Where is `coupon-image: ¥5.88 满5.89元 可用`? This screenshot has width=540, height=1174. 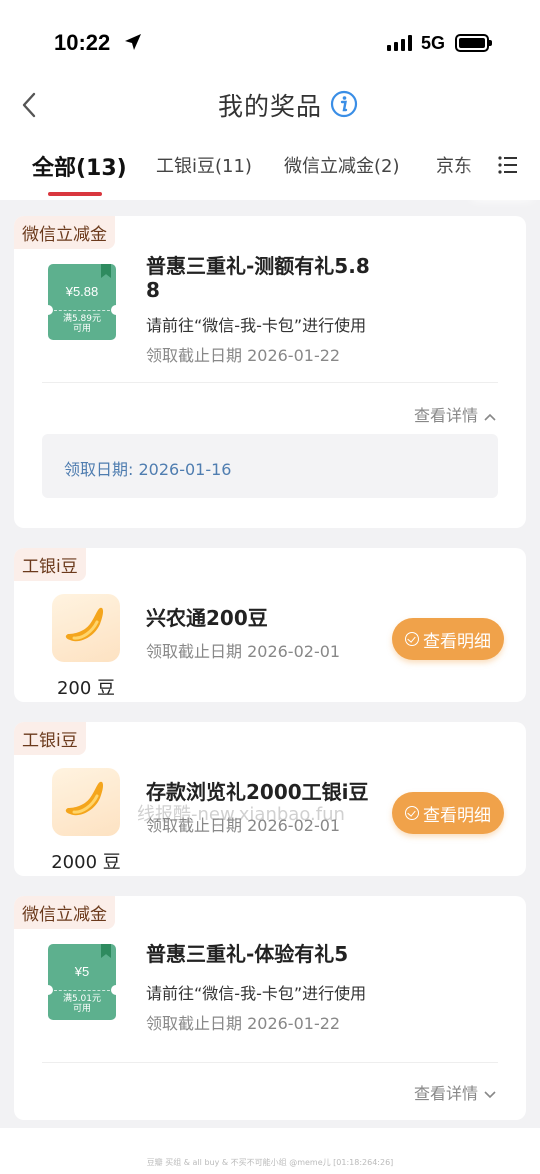
coupon-image: ¥5.88 满5.89元 可用 is located at coordinates (82, 302).